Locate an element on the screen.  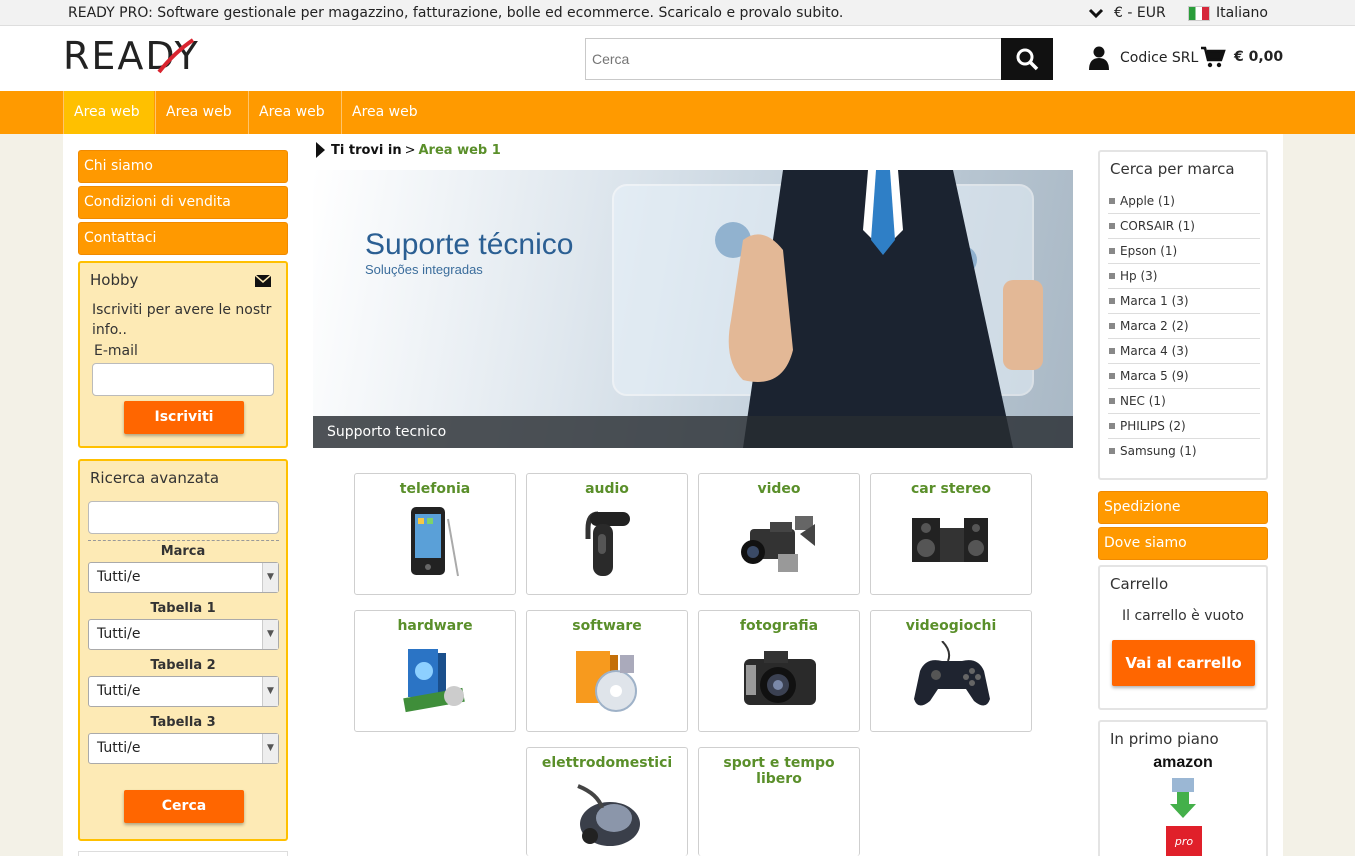
filter-value-marca: Tutti/e is located at coordinates (119, 577).